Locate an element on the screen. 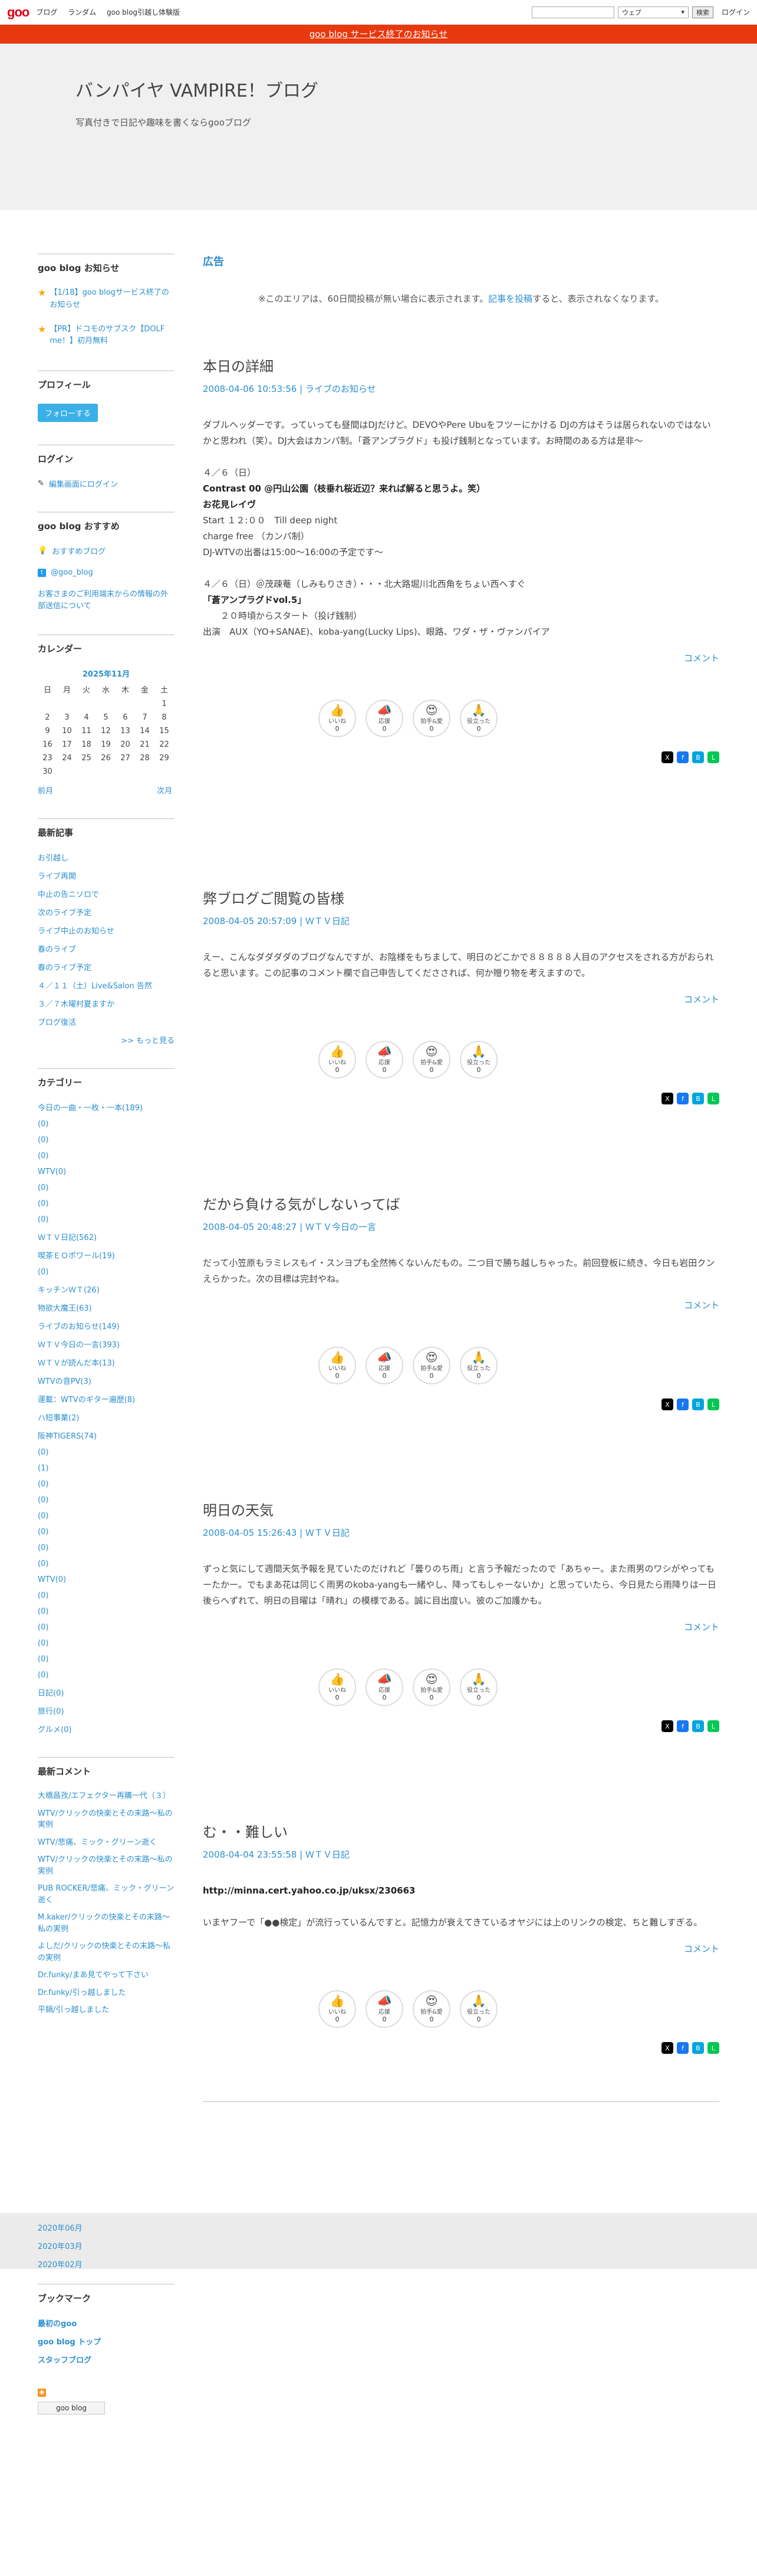 The width and height of the screenshot is (757, 2576). external-send-info-link: お客さまのご利用端末からの情報の外部送信について is located at coordinates (107, 600).